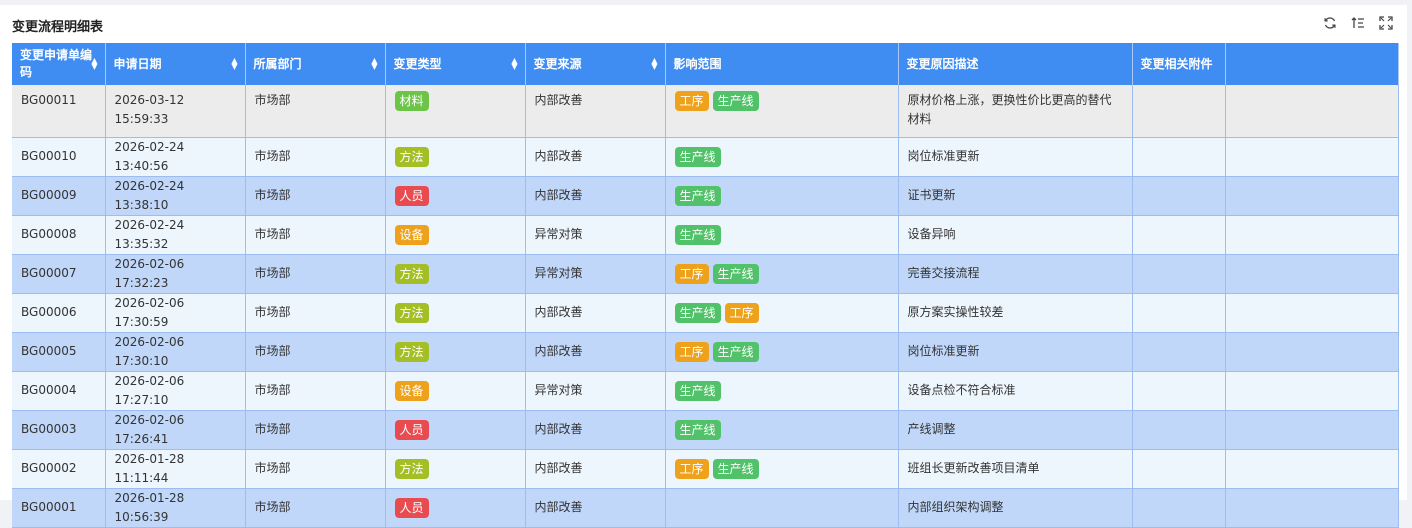  Describe the element at coordinates (1015, 313) in the screenshot. I see `cell-reason: 原方案实操性较差` at that location.